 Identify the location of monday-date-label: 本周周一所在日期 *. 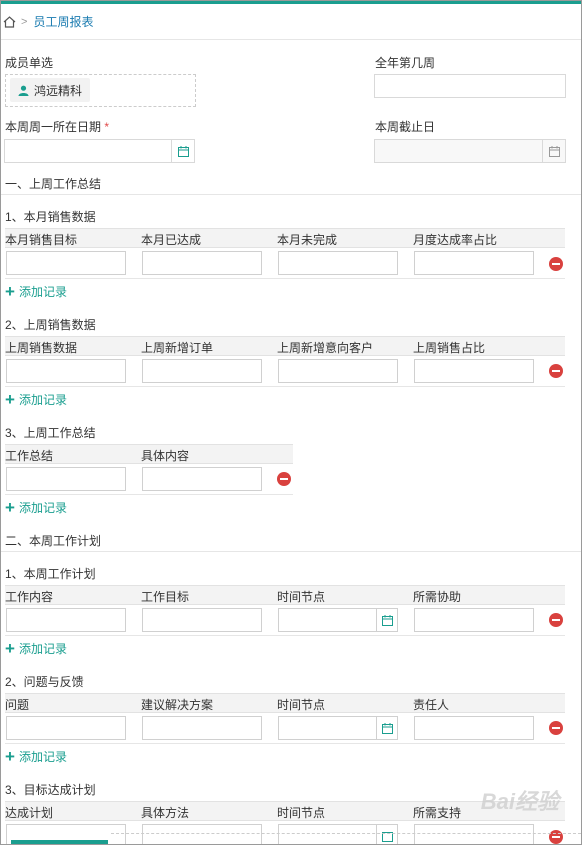
(57, 127).